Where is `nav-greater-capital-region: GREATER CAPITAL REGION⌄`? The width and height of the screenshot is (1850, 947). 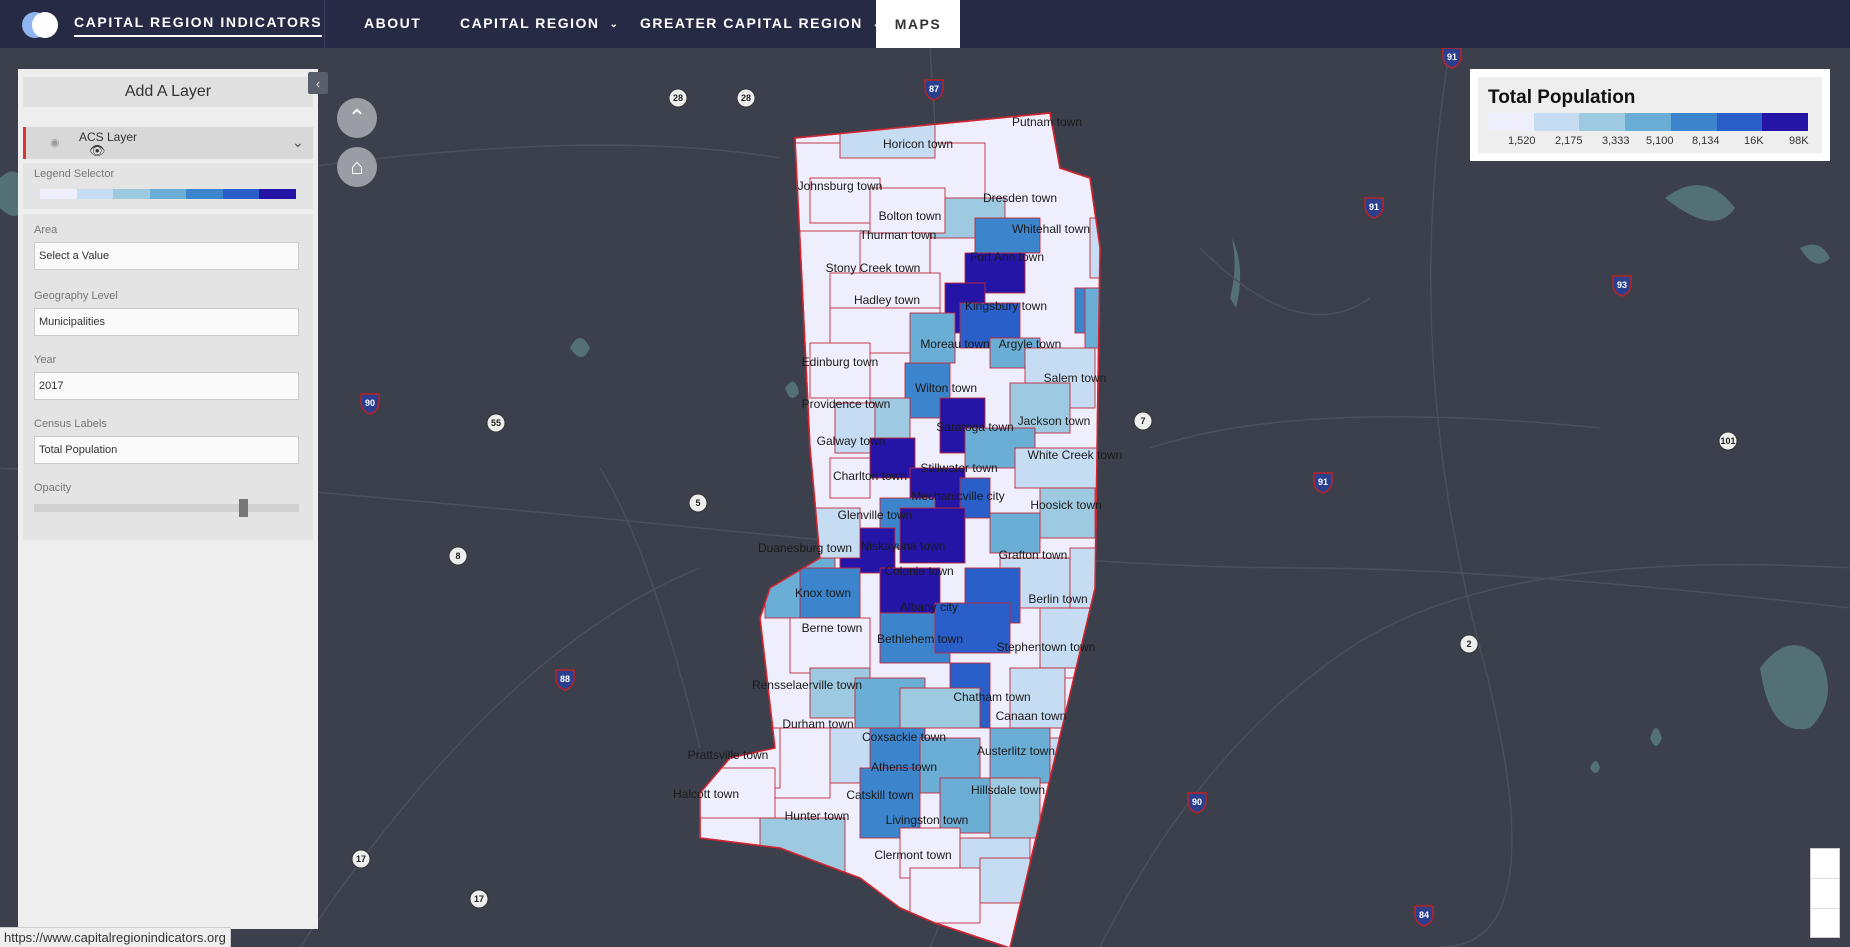
nav-greater-capital-region: GREATER CAPITAL REGION⌄ is located at coordinates (761, 23).